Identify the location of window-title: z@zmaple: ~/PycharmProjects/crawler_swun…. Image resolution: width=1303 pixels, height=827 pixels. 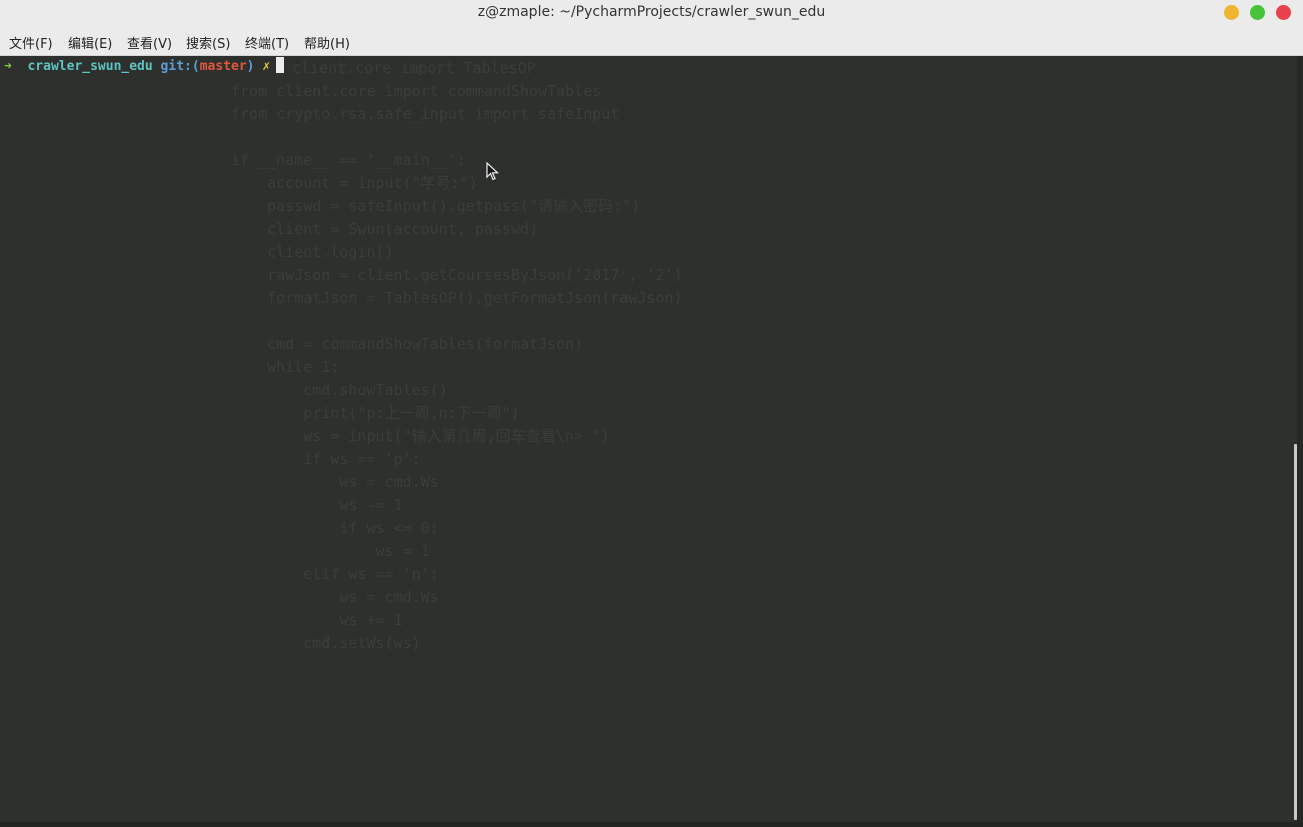
(651, 12).